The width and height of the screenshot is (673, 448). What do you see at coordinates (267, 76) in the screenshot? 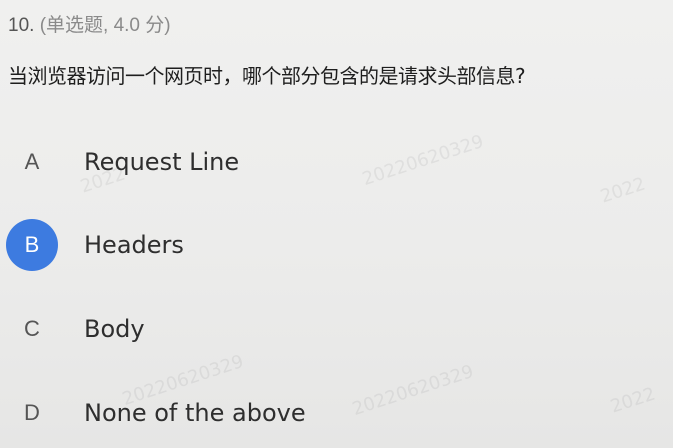
I see `question-stem: 当浏览器访问一个网页时，哪个部分包含的是请求头部信息?` at bounding box center [267, 76].